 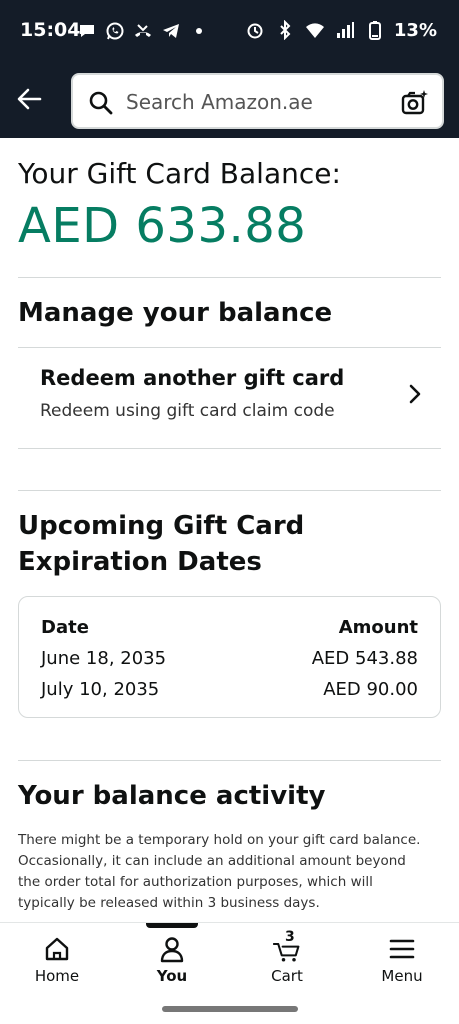 I want to click on table-row: June 18, 2035 AED 543.88, so click(x=229, y=658).